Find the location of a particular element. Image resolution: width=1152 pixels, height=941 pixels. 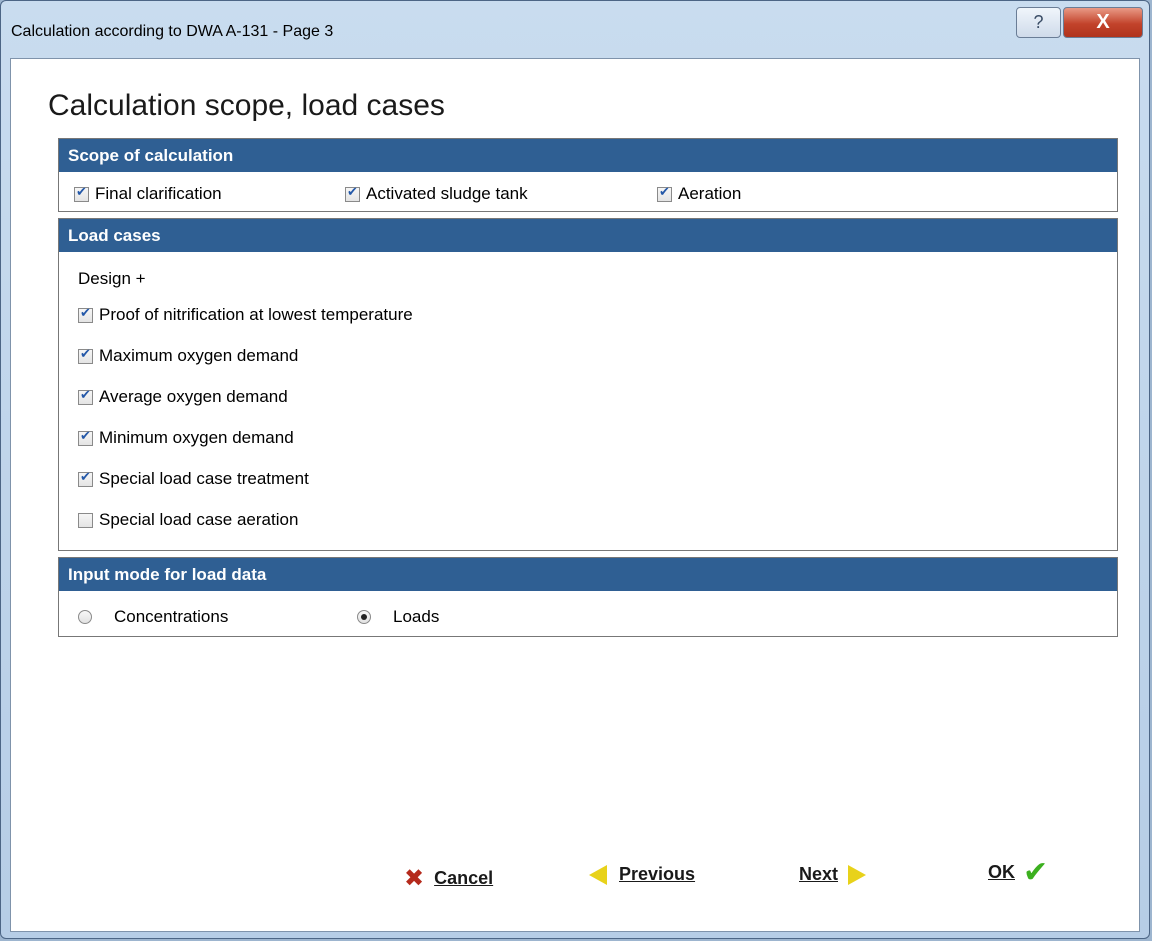

x-icon: ✖ is located at coordinates (414, 878).